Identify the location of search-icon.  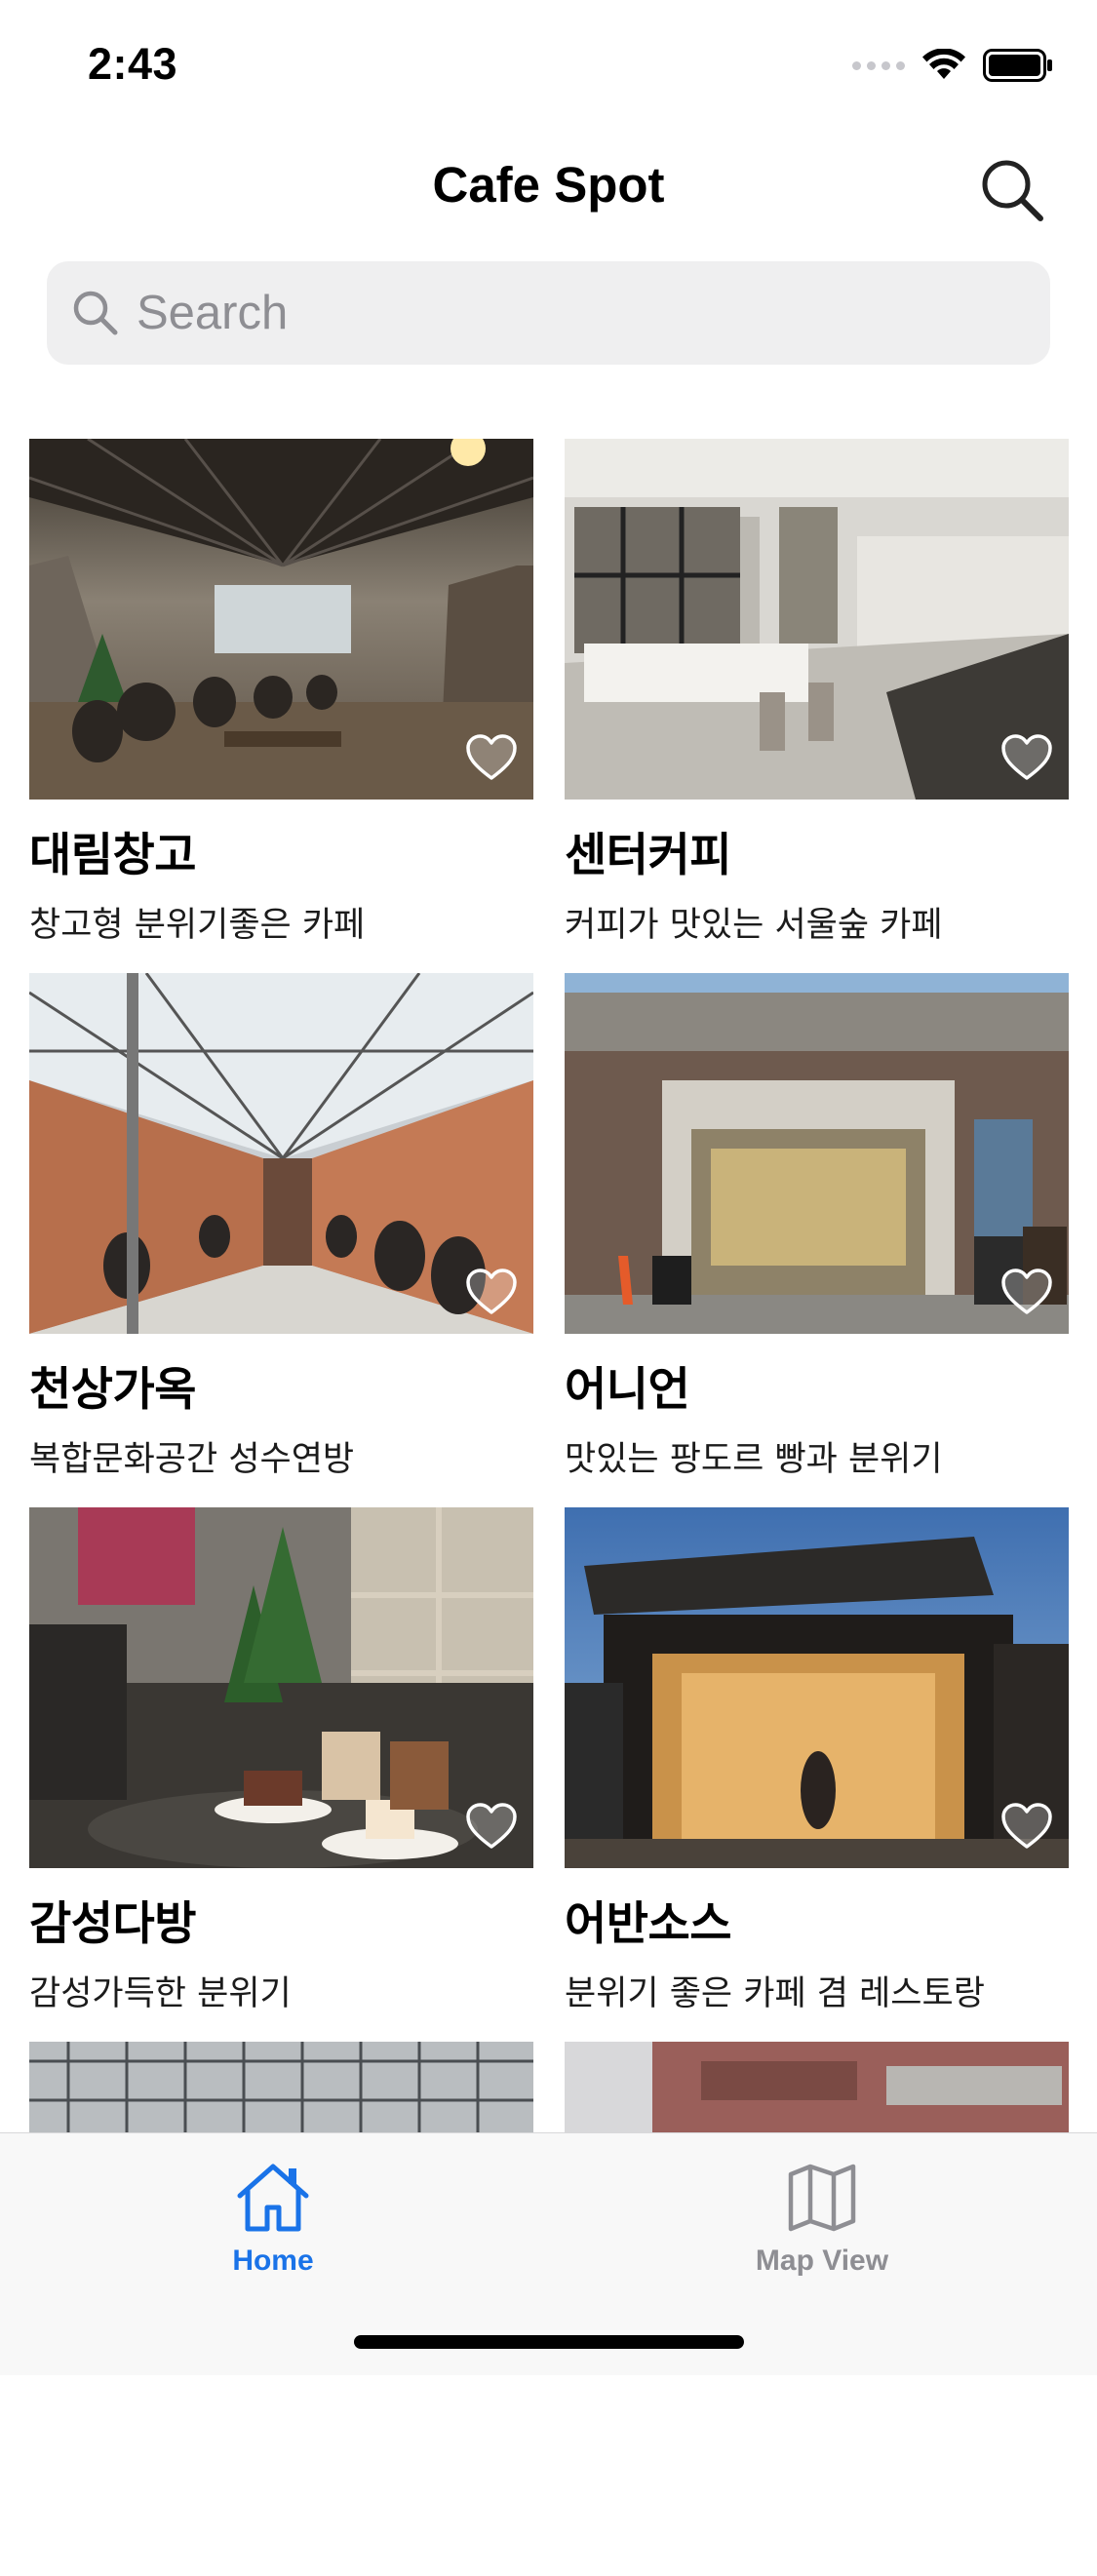
(1012, 190).